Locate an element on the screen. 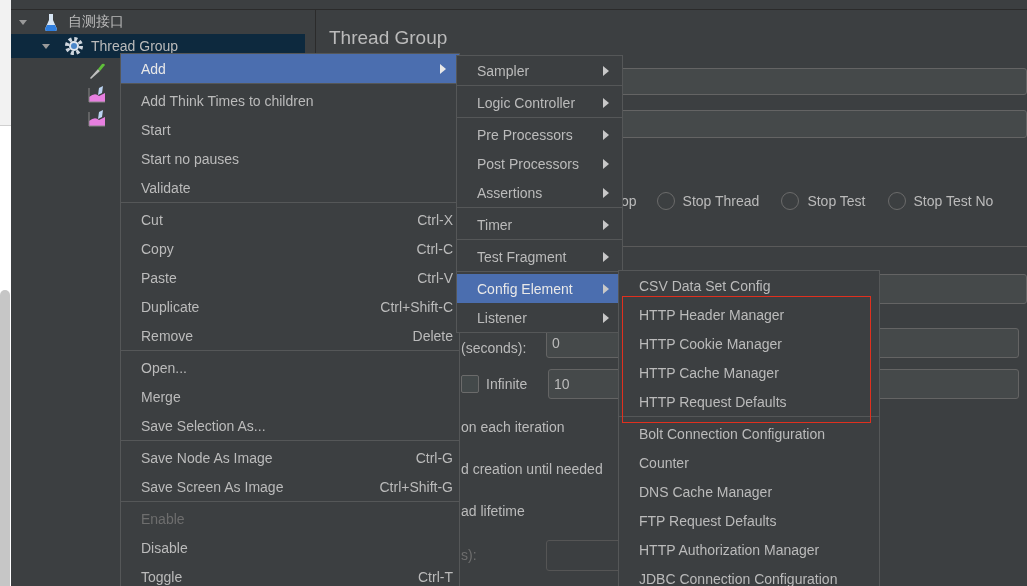 This screenshot has height=586, width=1027. option-label: on each iteration is located at coordinates (513, 427).